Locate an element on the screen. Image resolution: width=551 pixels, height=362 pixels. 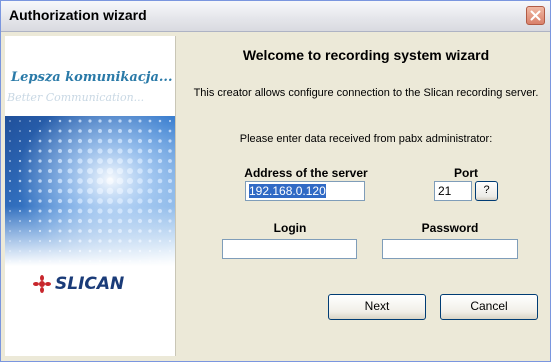
cancel-button: Cancel is located at coordinates (489, 307).